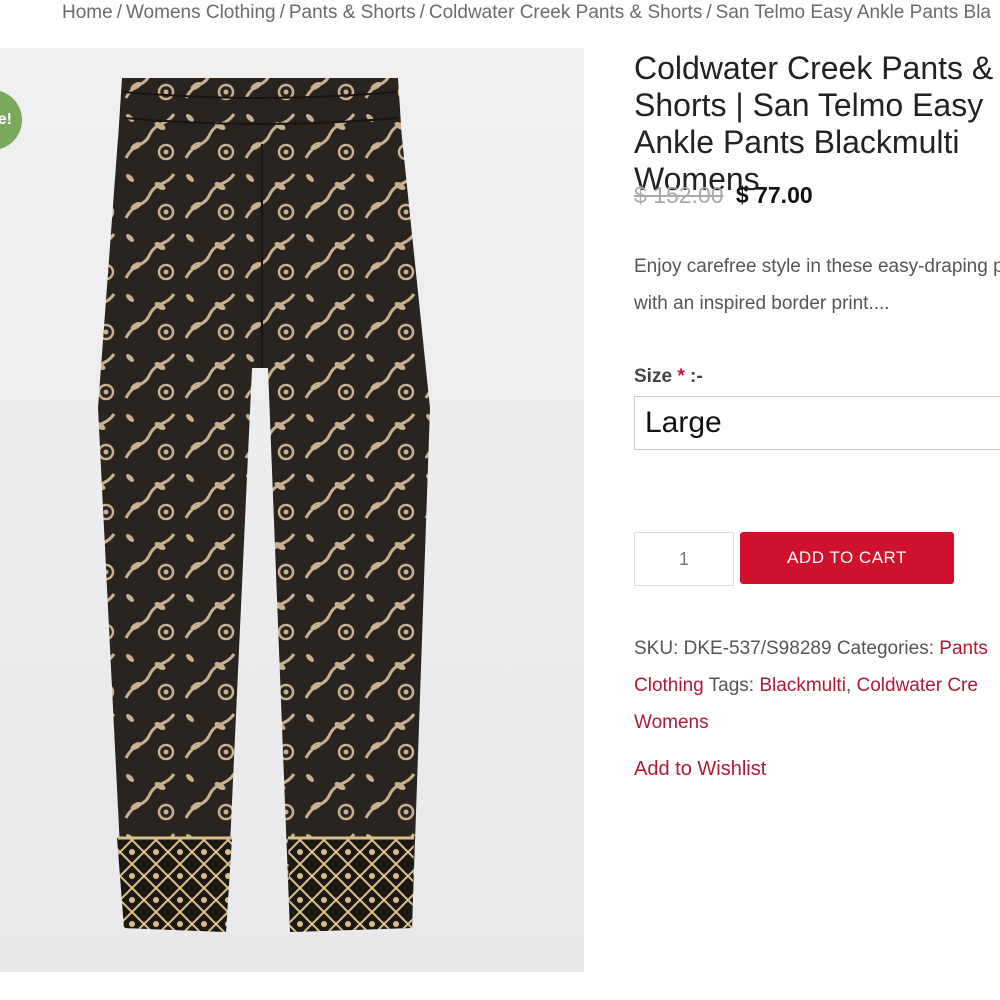  I want to click on quantity-input: 1, so click(684, 559).